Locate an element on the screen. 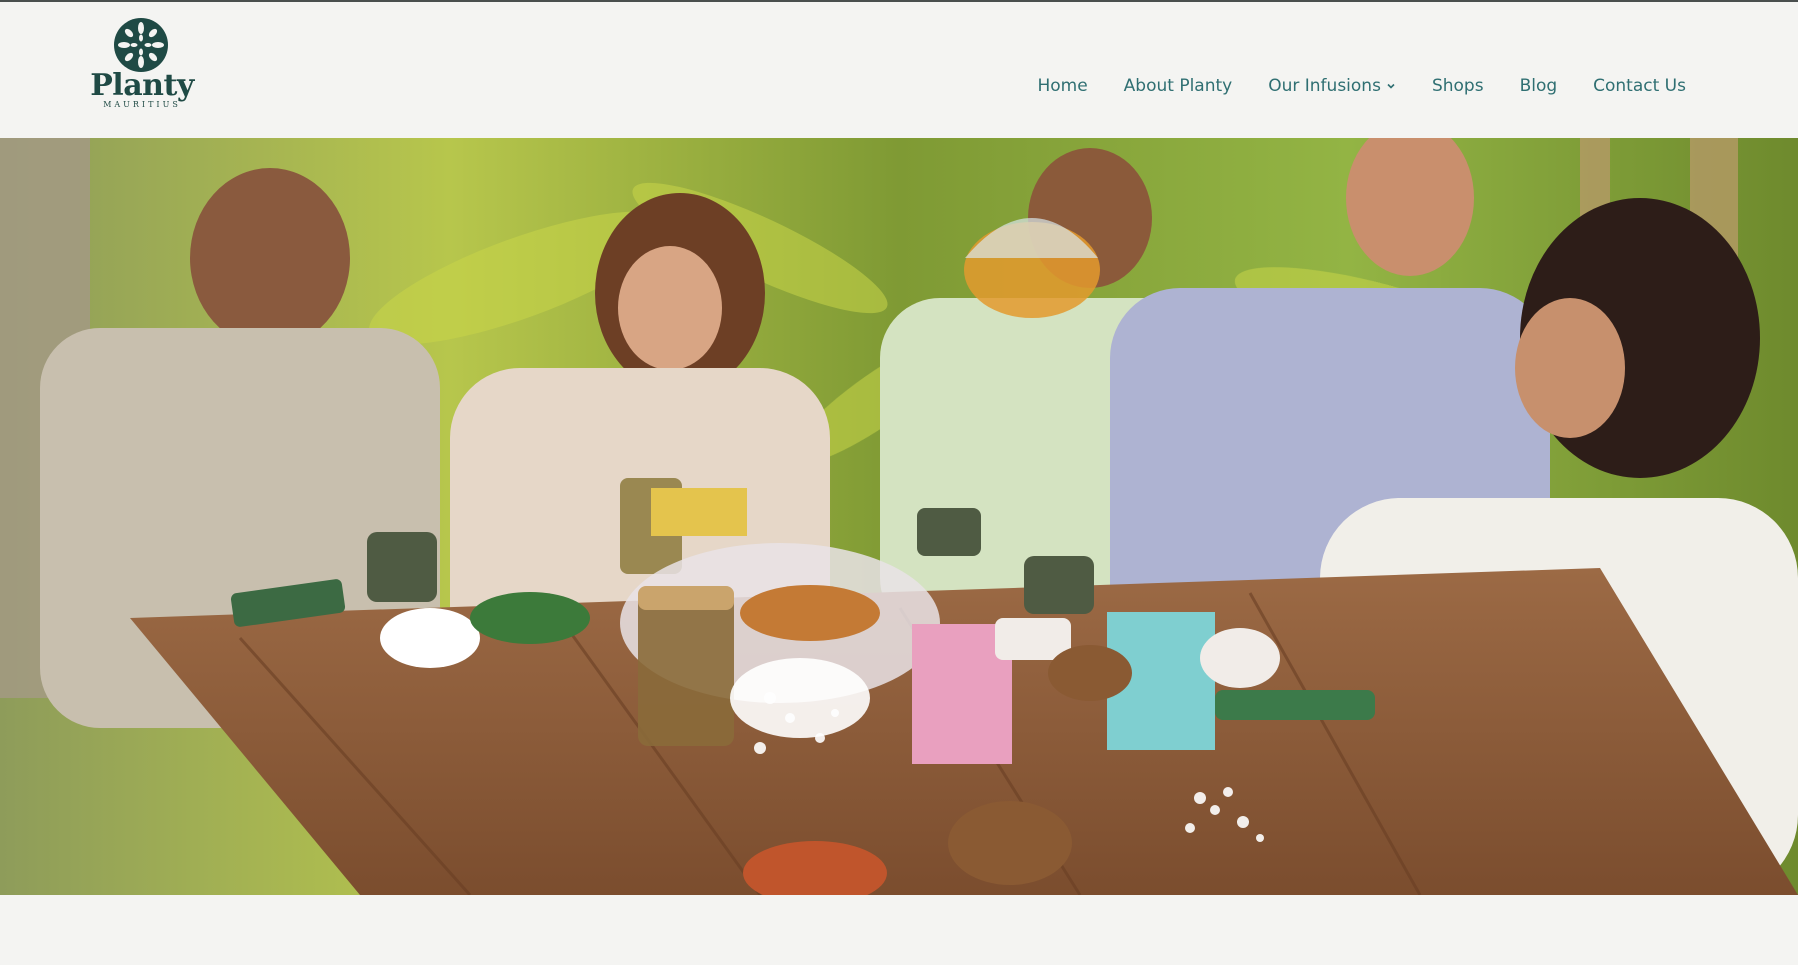 The image size is (1798, 965). nav-home-label: Home is located at coordinates (1062, 86).